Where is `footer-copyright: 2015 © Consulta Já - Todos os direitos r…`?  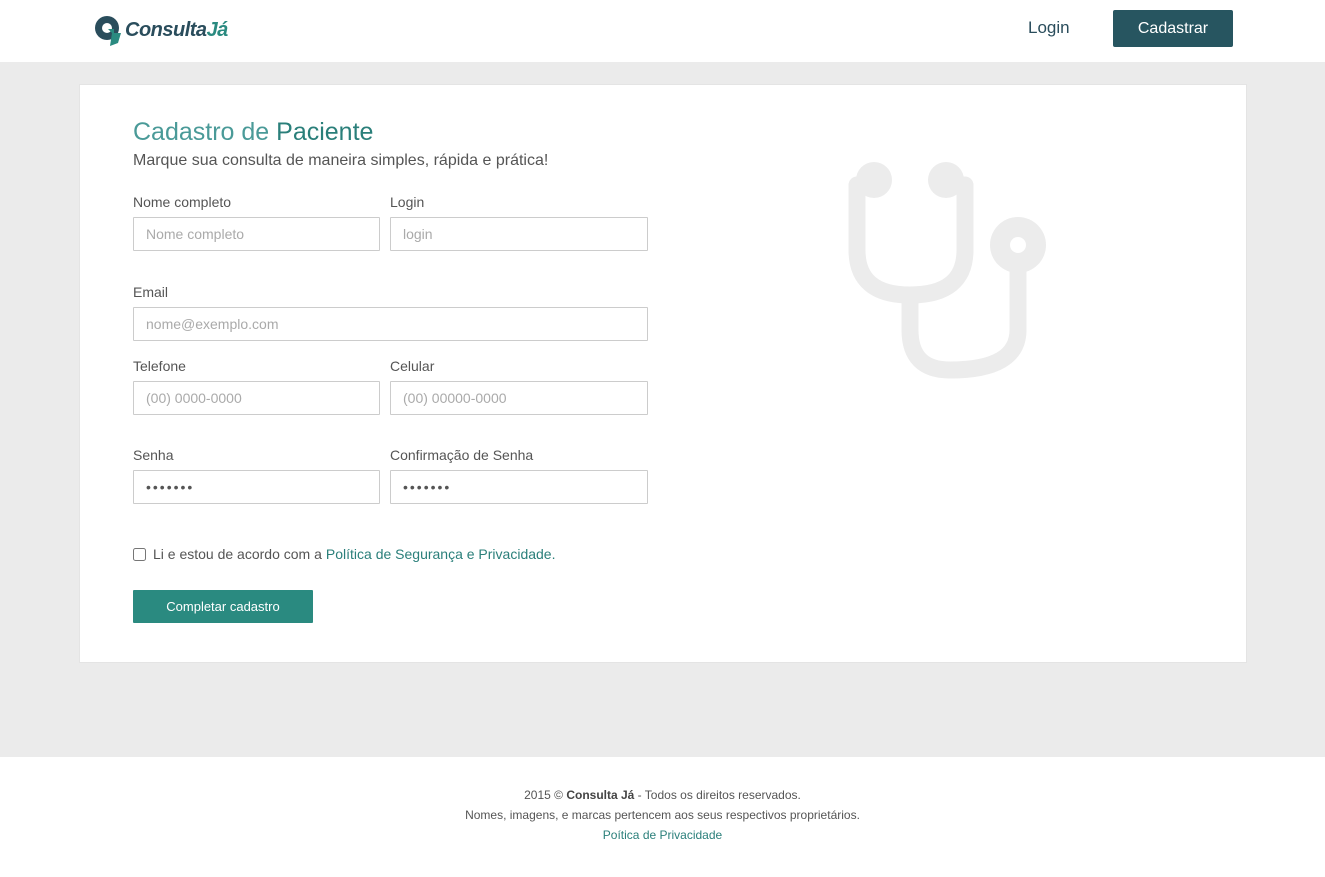 footer-copyright: 2015 © Consulta Já - Todos os direitos r… is located at coordinates (662, 795).